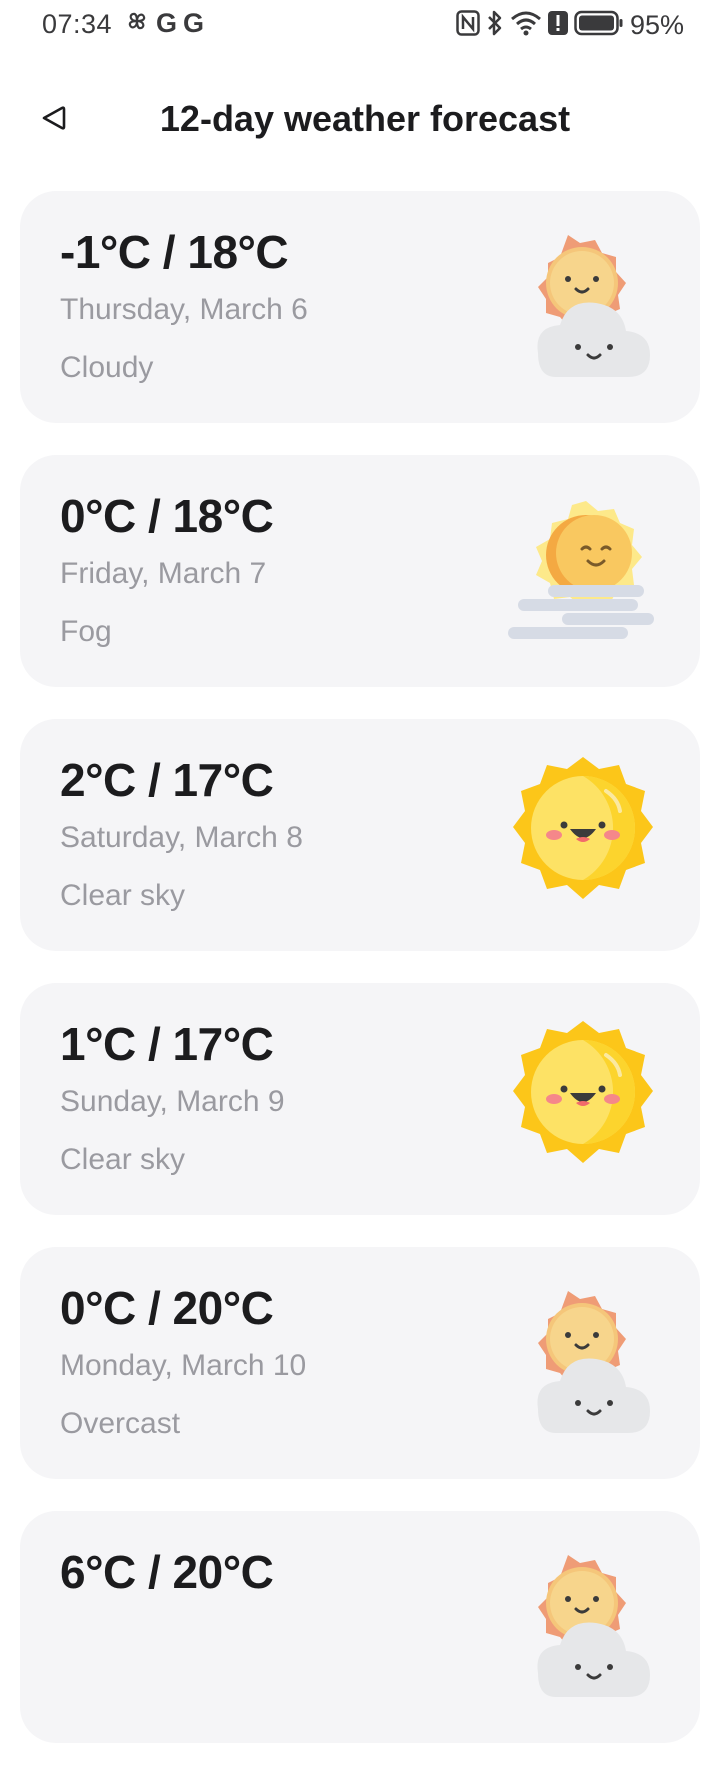  Describe the element at coordinates (468, 25) in the screenshot. I see `nfc-icon` at that location.